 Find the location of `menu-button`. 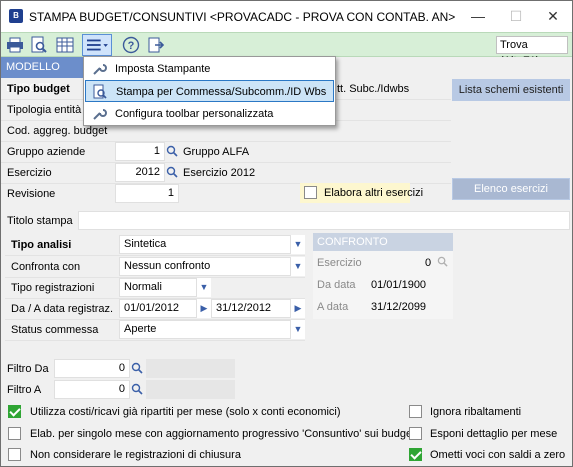

menu-button is located at coordinates (97, 45).